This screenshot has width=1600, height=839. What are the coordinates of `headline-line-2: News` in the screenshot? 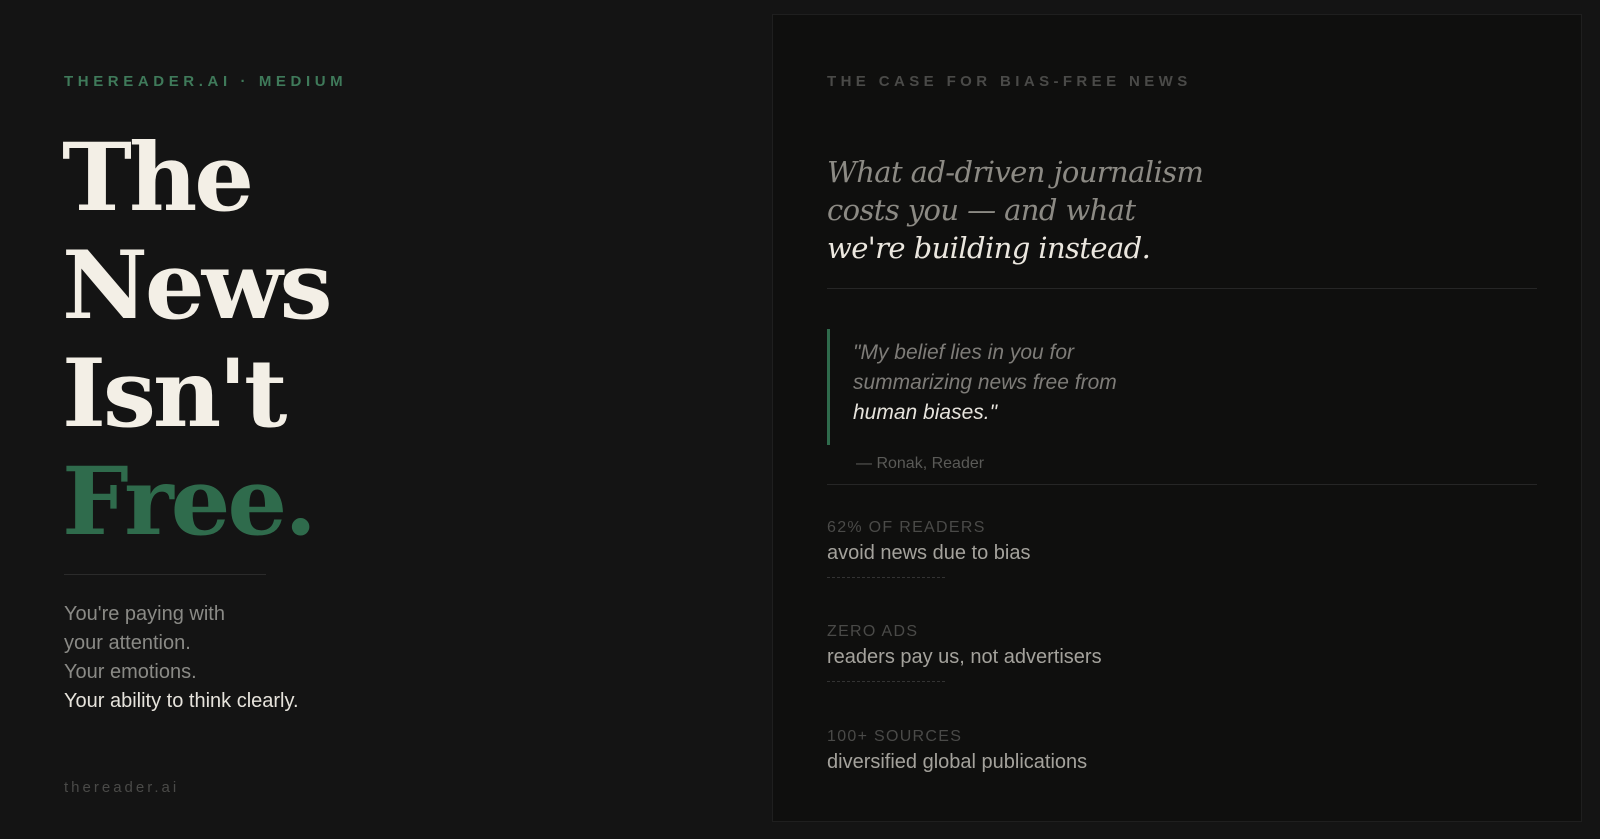 It's located at (197, 286).